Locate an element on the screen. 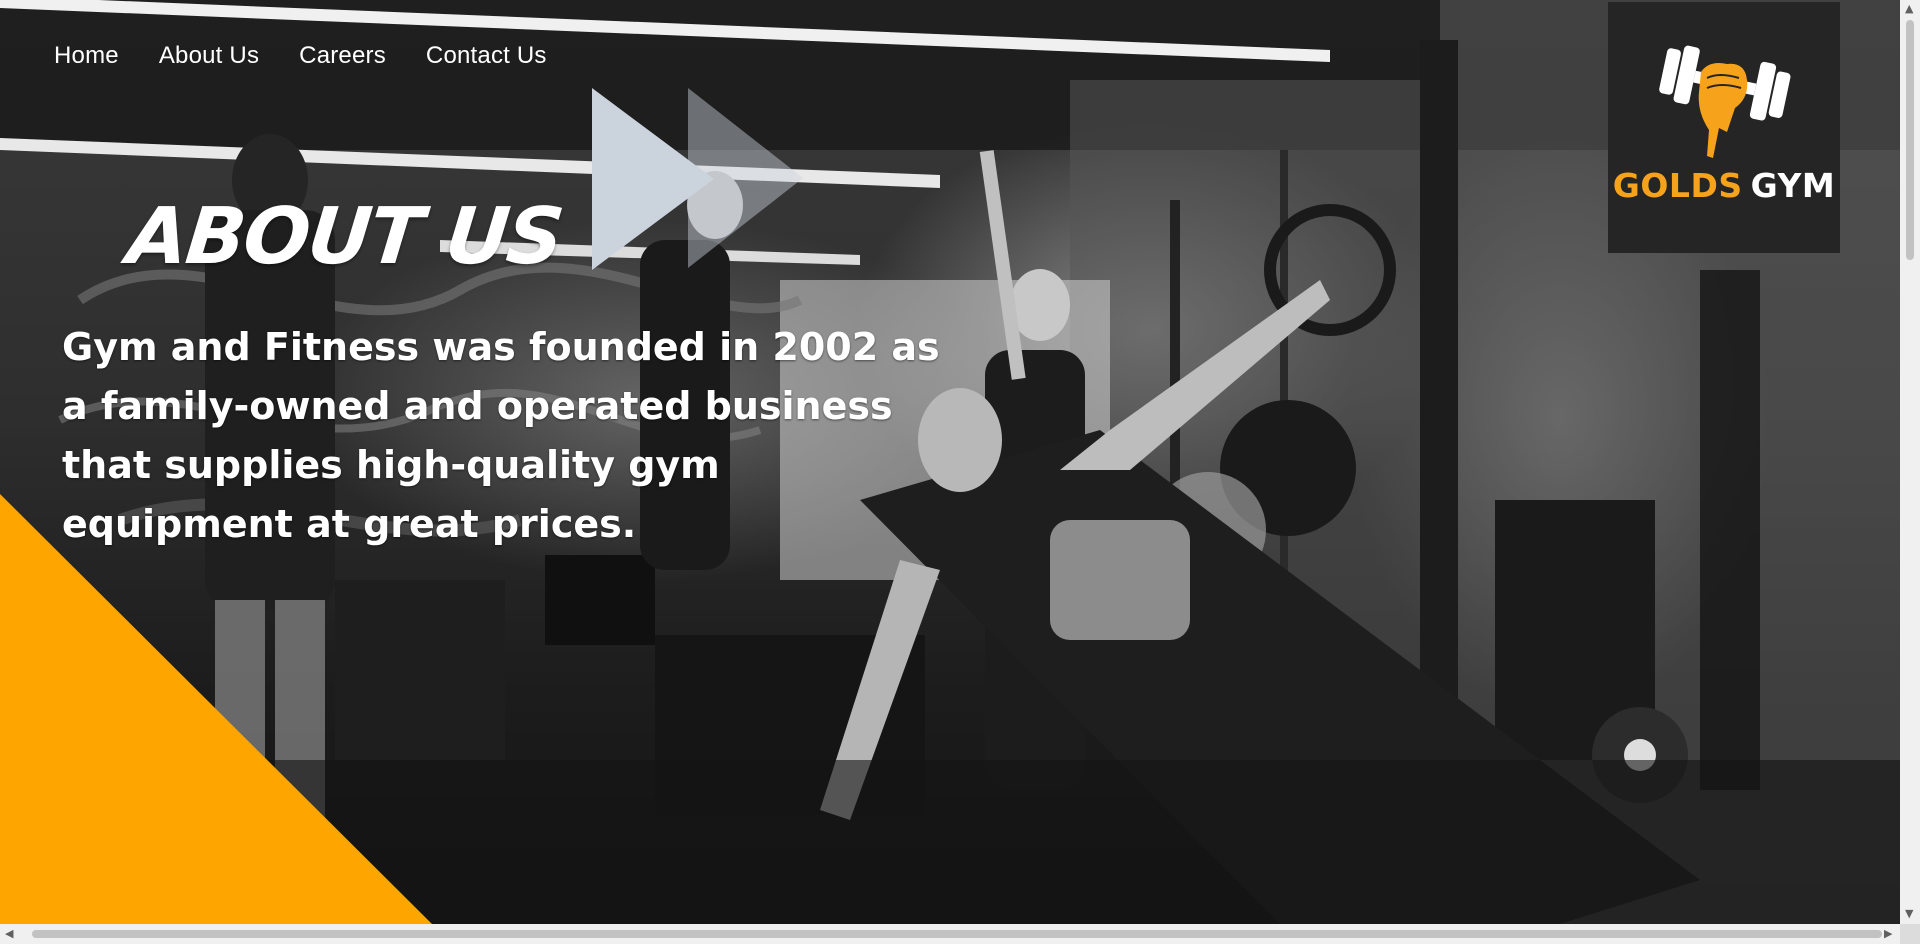 The width and height of the screenshot is (1920, 944). golds-gym-logo: GOLDS GYM is located at coordinates (1724, 127).